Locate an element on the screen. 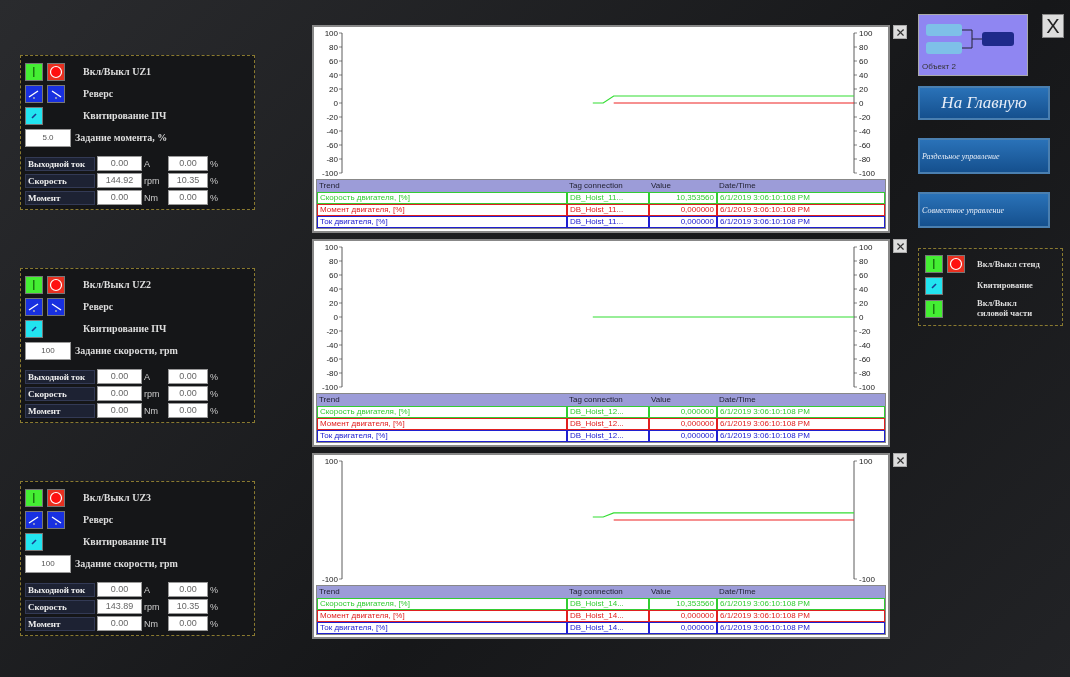 Image resolution: width=1070 pixels, height=677 pixels. value-cell: 0,000000 is located at coordinates (683, 436).